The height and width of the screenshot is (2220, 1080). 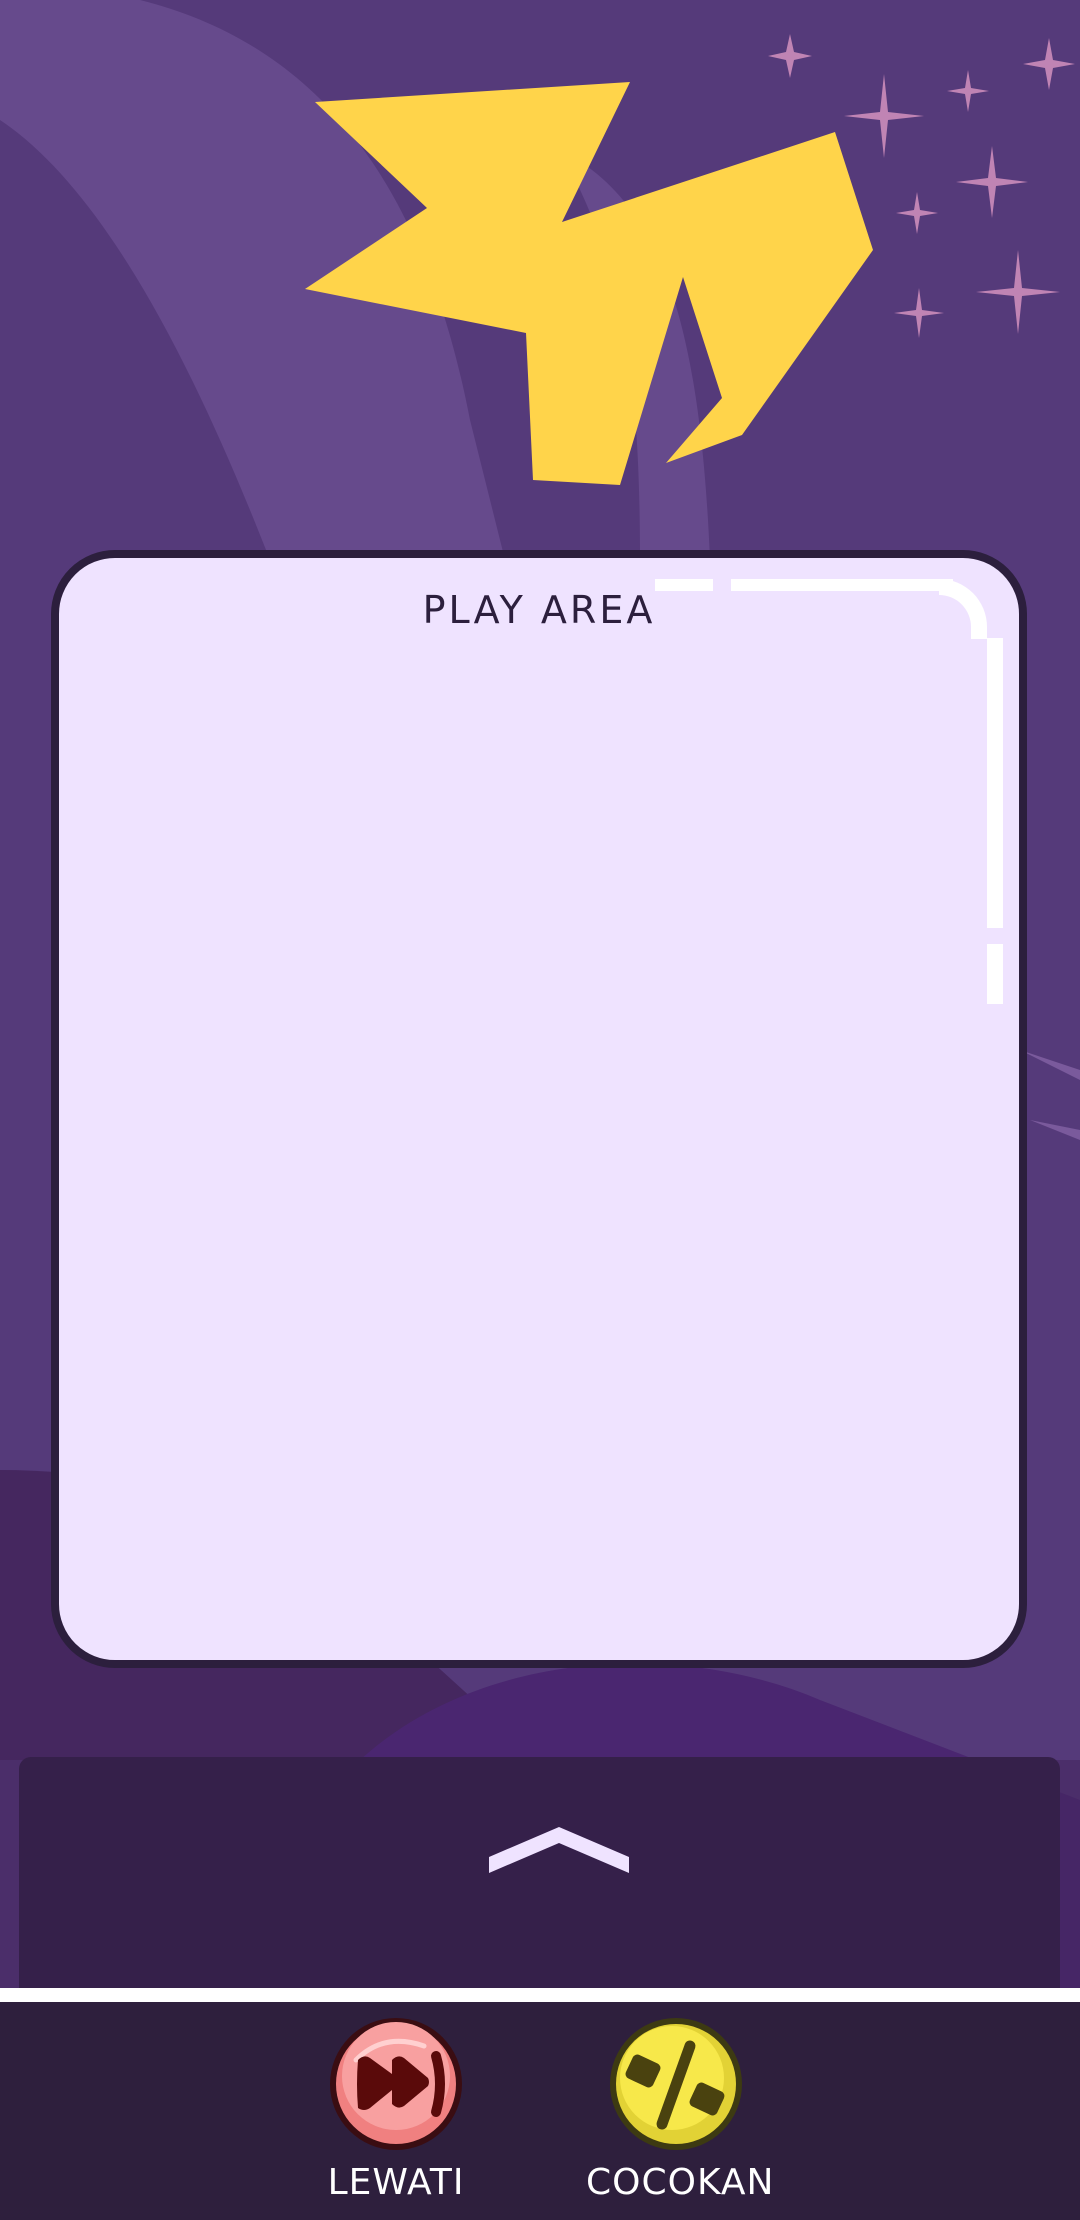 I want to click on match-button: COCOKAN, so click(x=680, y=2112).